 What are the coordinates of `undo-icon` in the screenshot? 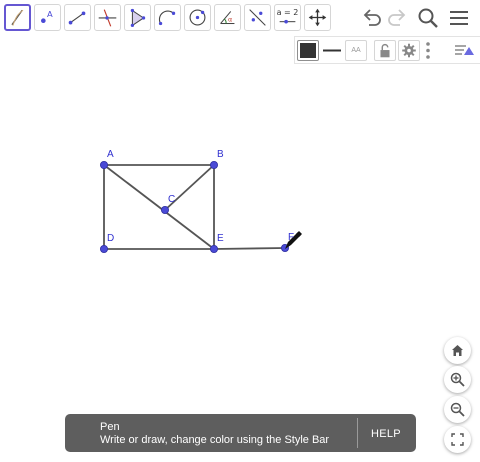 It's located at (372, 17).